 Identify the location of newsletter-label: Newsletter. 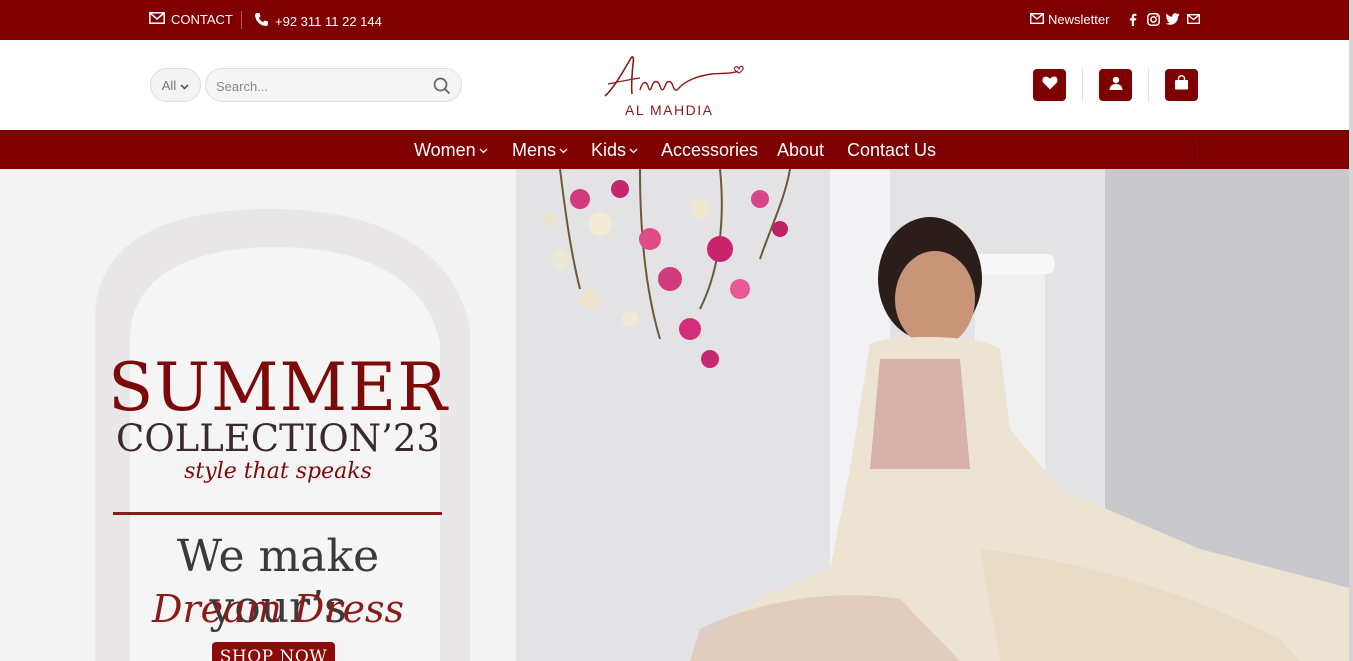
(1079, 19).